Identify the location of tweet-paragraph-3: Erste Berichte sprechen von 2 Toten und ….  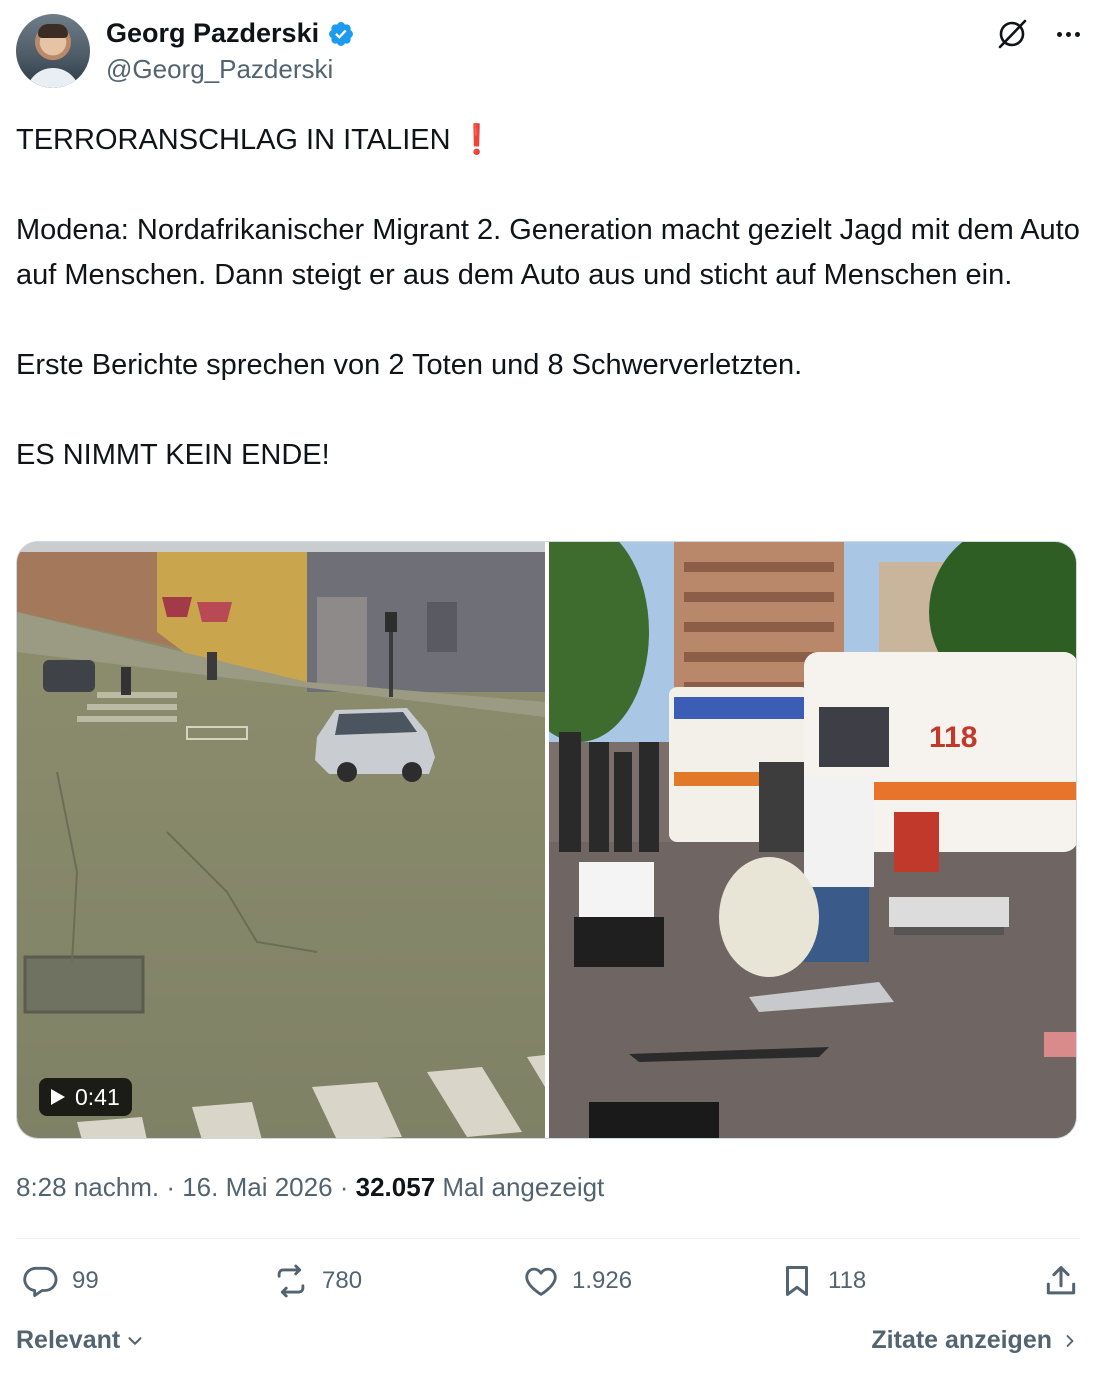
(409, 365).